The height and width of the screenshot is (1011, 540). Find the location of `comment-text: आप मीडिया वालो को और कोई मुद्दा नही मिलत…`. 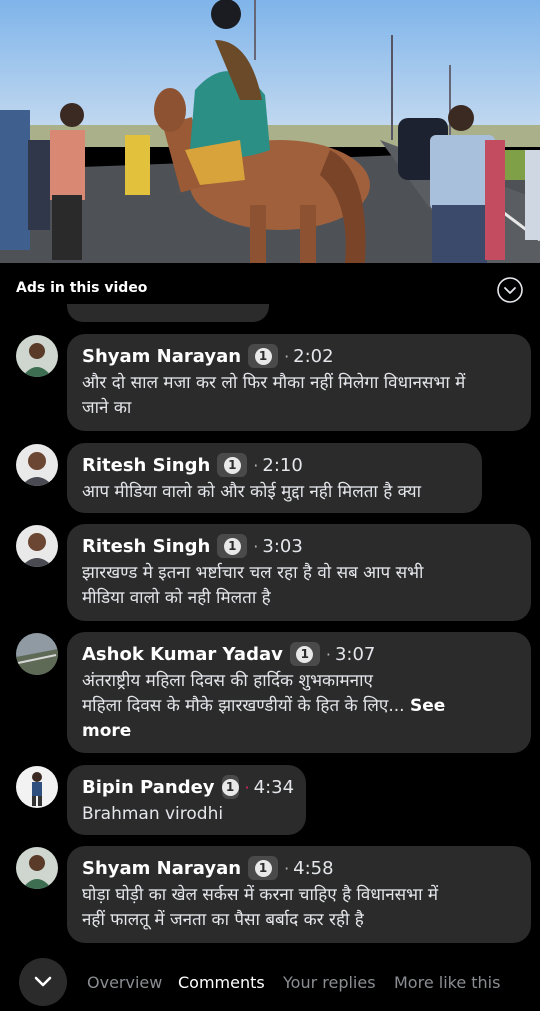

comment-text: आप मीडिया वालो को और कोई मुद्दा नही मिलत… is located at coordinates (274, 492).